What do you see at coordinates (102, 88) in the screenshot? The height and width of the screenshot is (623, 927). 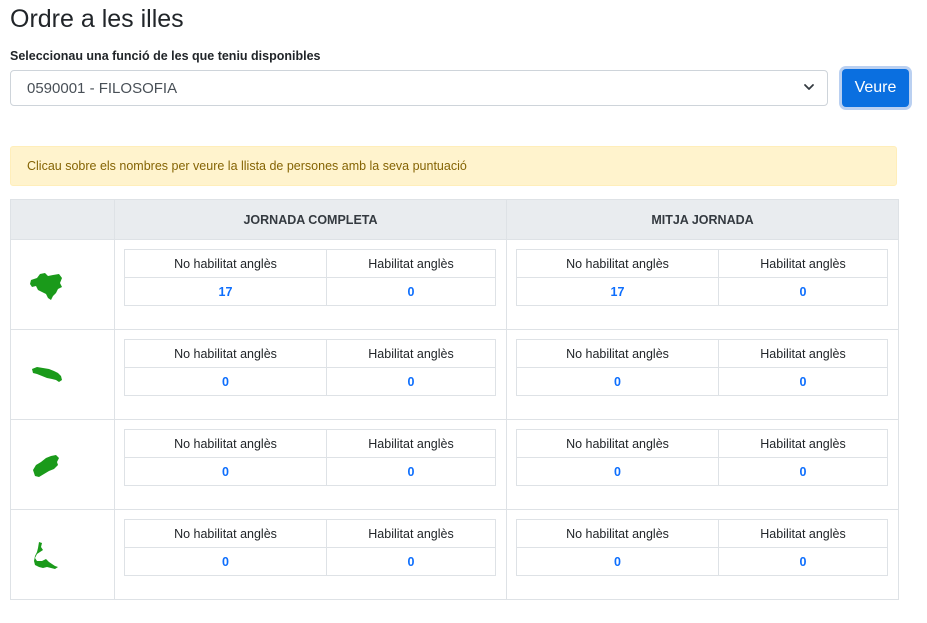 I see `funcio-select-value: 0590001 - FILOSOFIA` at bounding box center [102, 88].